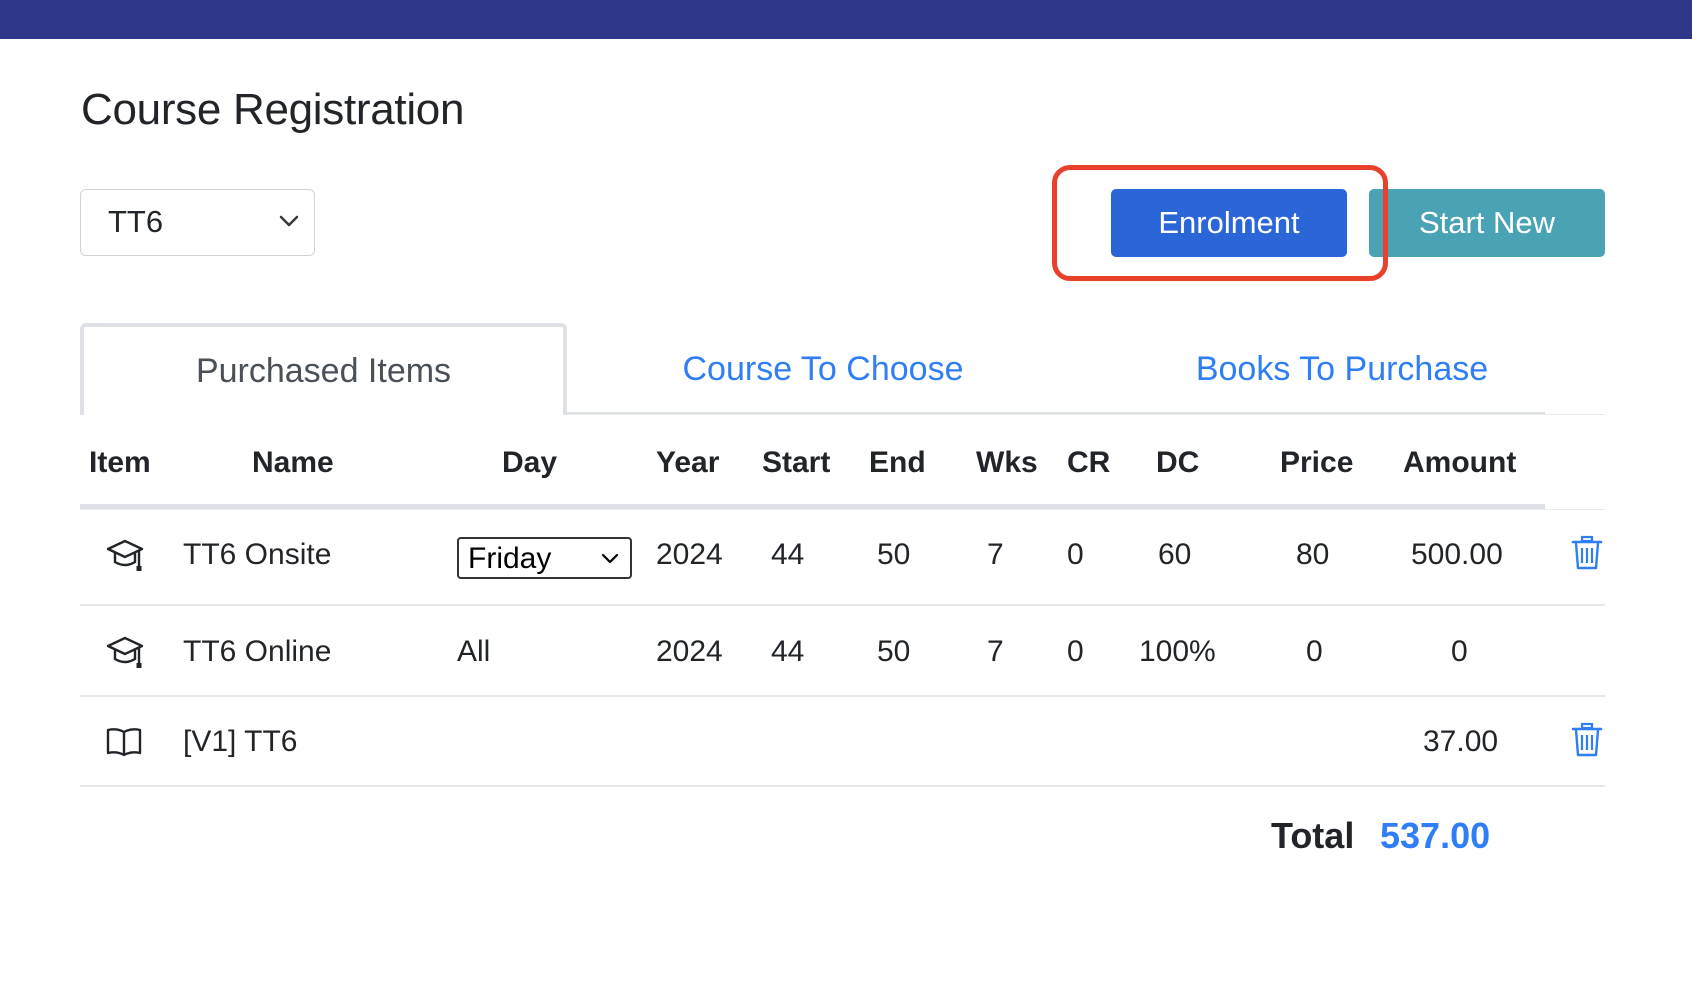  What do you see at coordinates (1177, 651) in the screenshot?
I see `row-dc: 100%` at bounding box center [1177, 651].